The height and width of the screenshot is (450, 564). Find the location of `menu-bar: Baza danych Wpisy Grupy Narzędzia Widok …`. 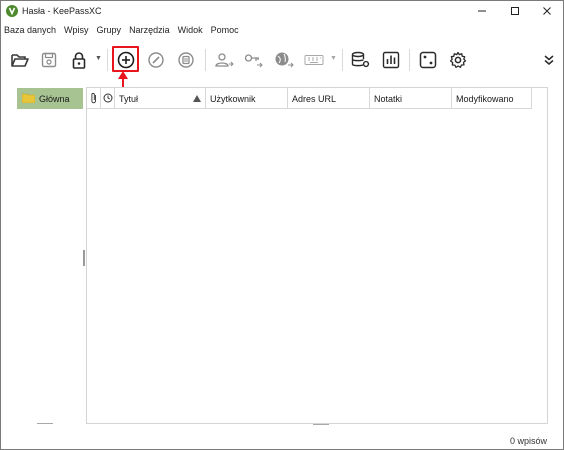

menu-bar: Baza danych Wpisy Grupy Narzędzia Widok … is located at coordinates (282, 30).